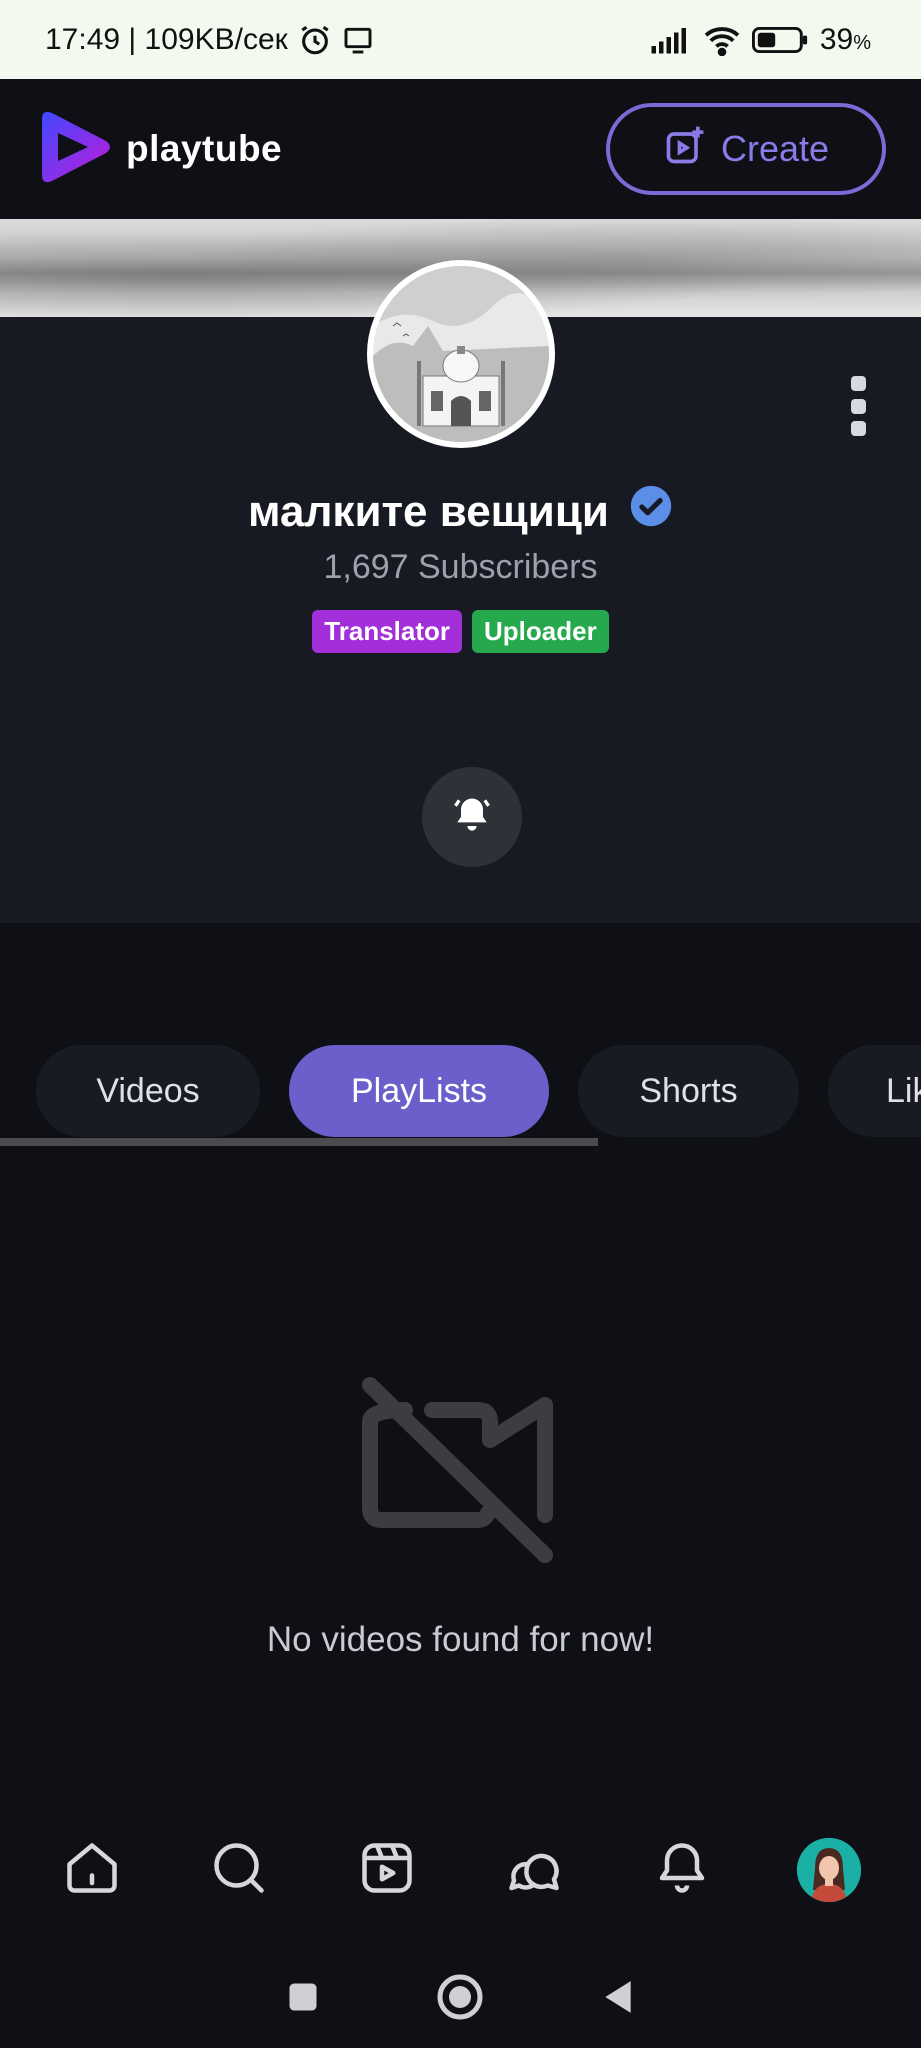 This screenshot has width=921, height=2048. What do you see at coordinates (618, 1999) in the screenshot?
I see `back-icon` at bounding box center [618, 1999].